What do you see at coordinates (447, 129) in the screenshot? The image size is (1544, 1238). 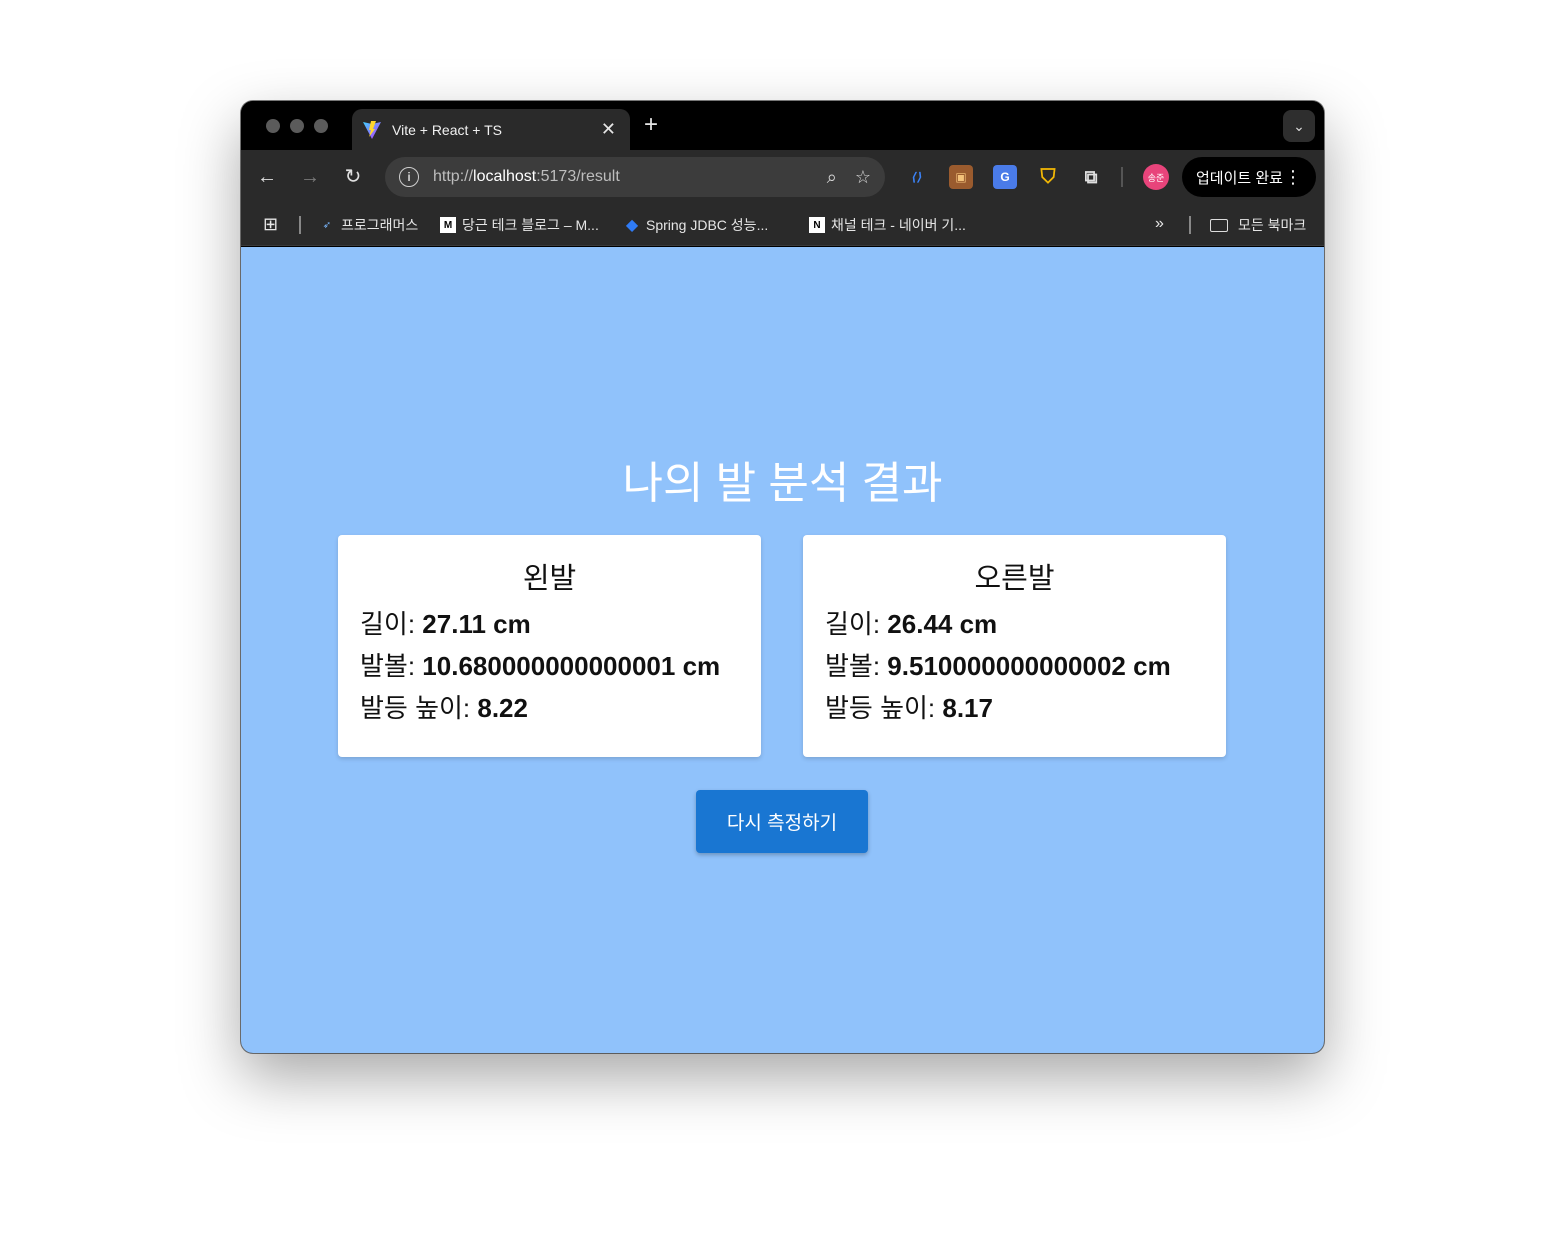 I see `tab-title: Vite + React + TS` at bounding box center [447, 129].